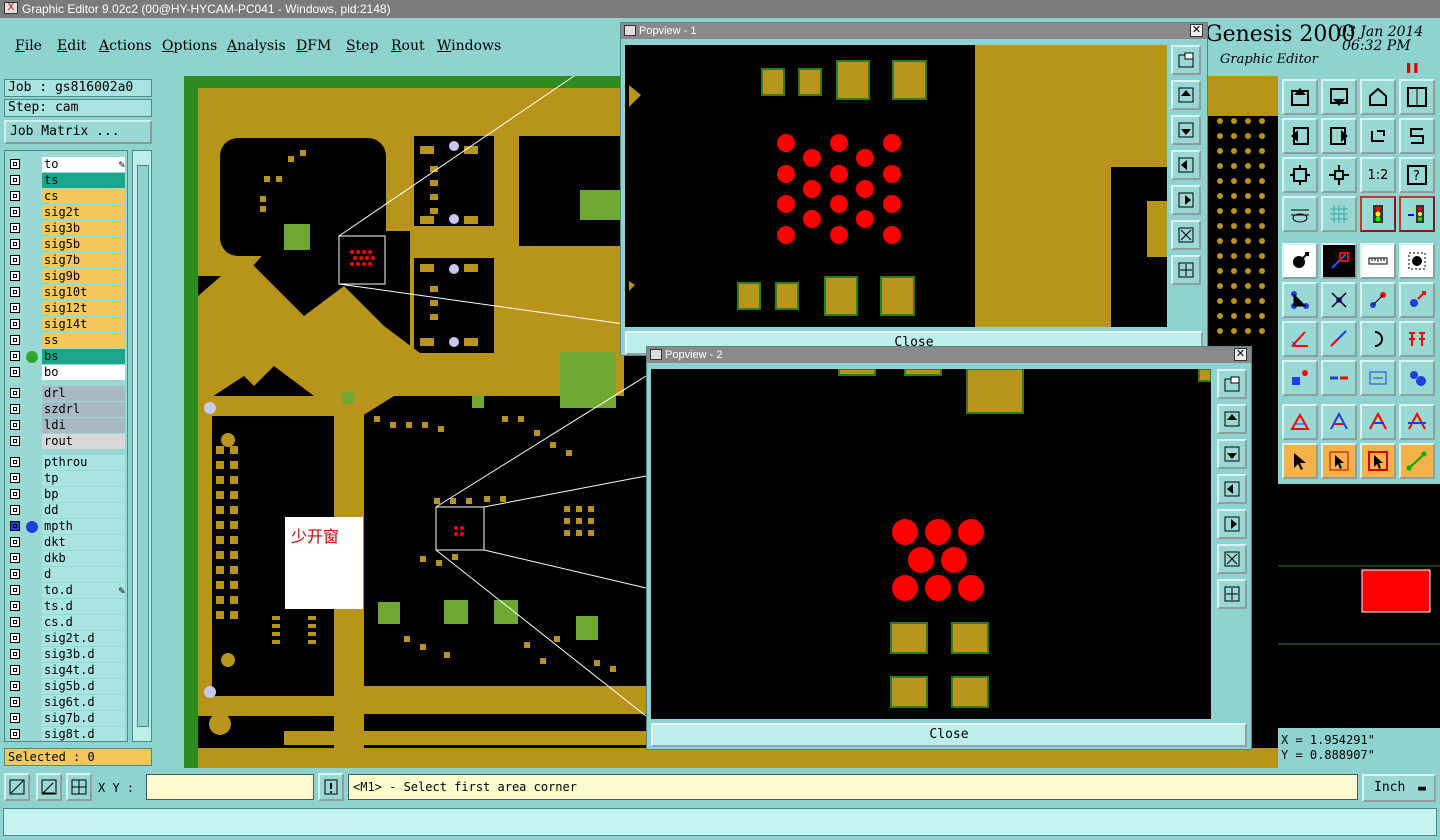 Image resolution: width=1440 pixels, height=840 pixels. Describe the element at coordinates (66, 734) in the screenshot. I see `layer-row: sig8t.d` at that location.